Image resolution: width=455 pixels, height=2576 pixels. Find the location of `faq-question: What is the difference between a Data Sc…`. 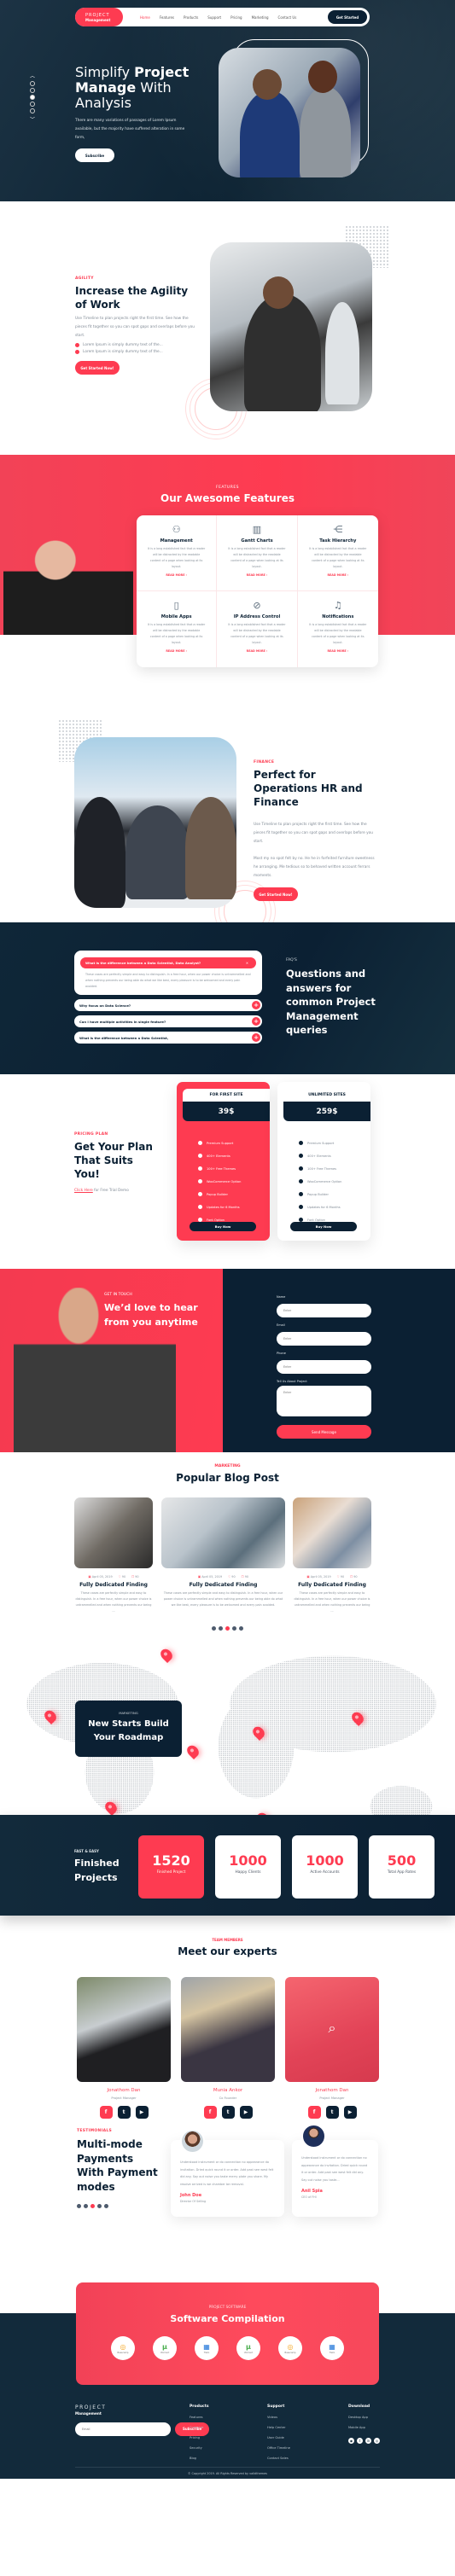

faq-question: What is the difference between a Data Sc… is located at coordinates (168, 962).